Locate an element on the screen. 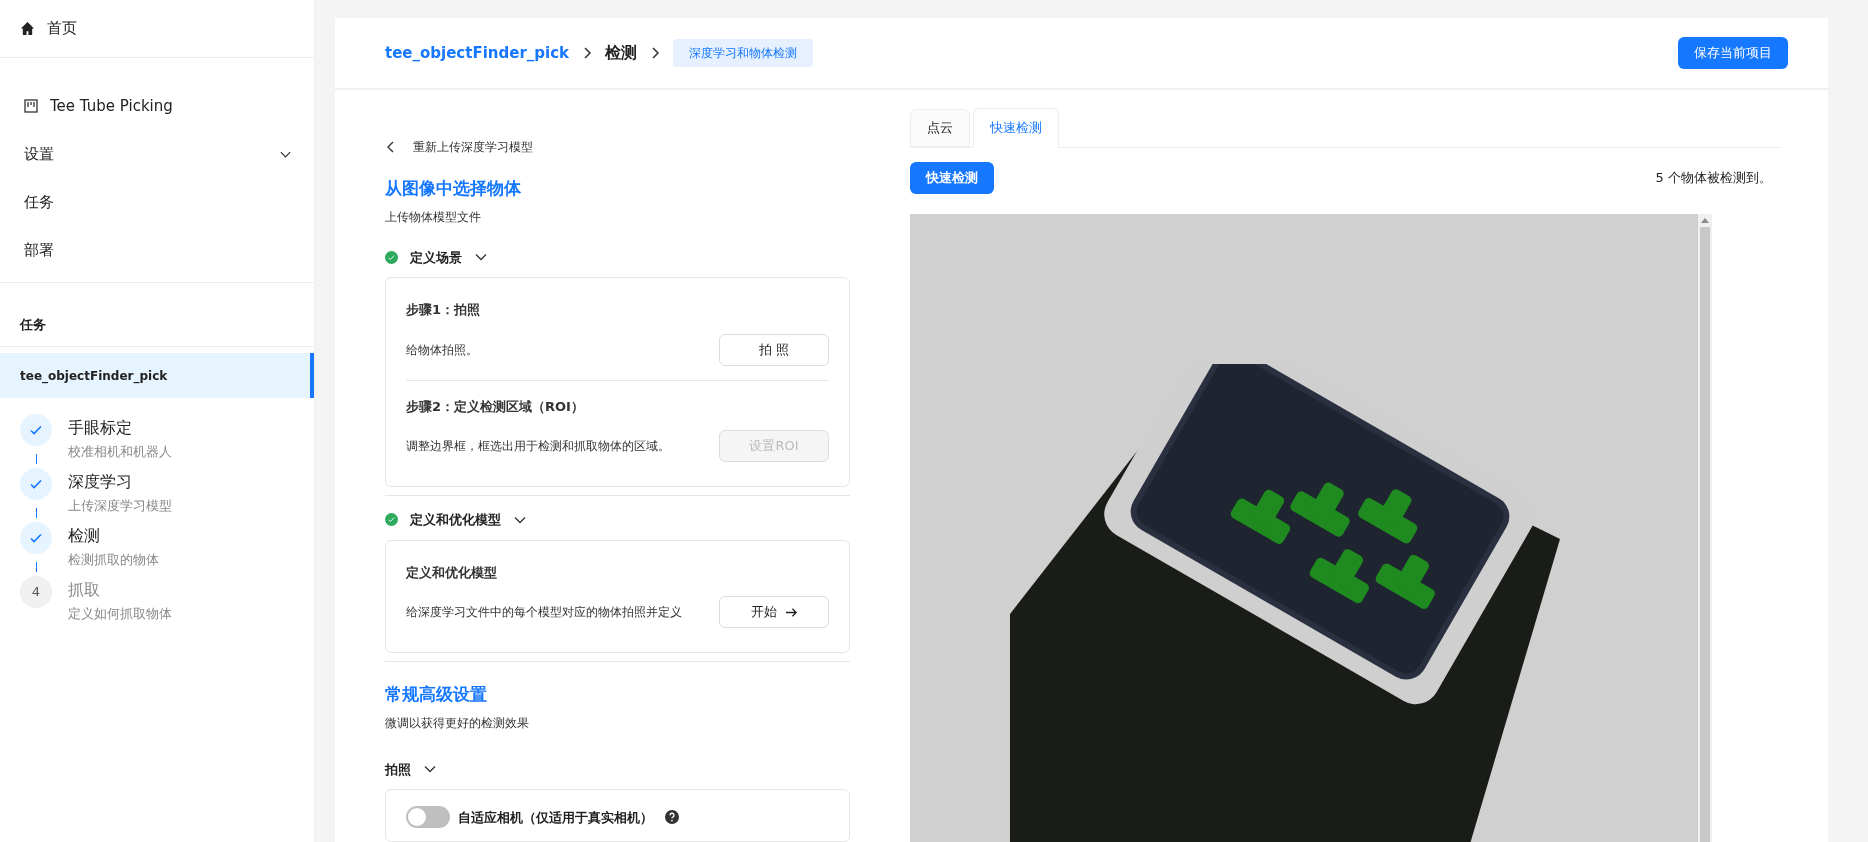 Image resolution: width=1868 pixels, height=842 pixels. step-subtitle: 定义如何抓取物体 is located at coordinates (120, 614).